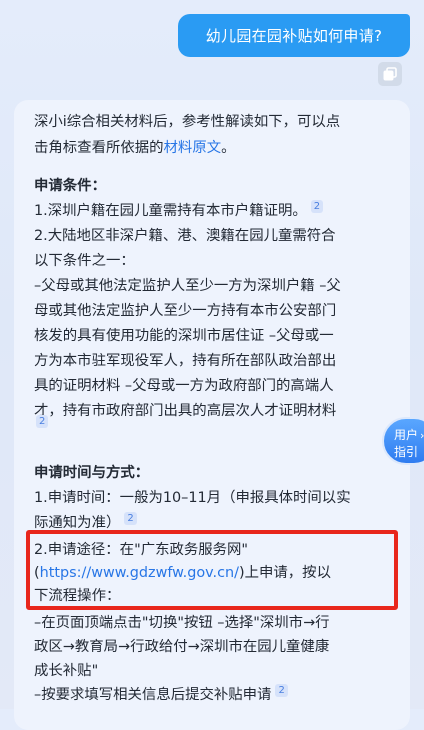 Image resolution: width=424 pixels, height=730 pixels. Describe the element at coordinates (185, 311) in the screenshot. I see `condition-2-line-4: 母或其他法定监护人至少一方持有本市公安部门` at that location.